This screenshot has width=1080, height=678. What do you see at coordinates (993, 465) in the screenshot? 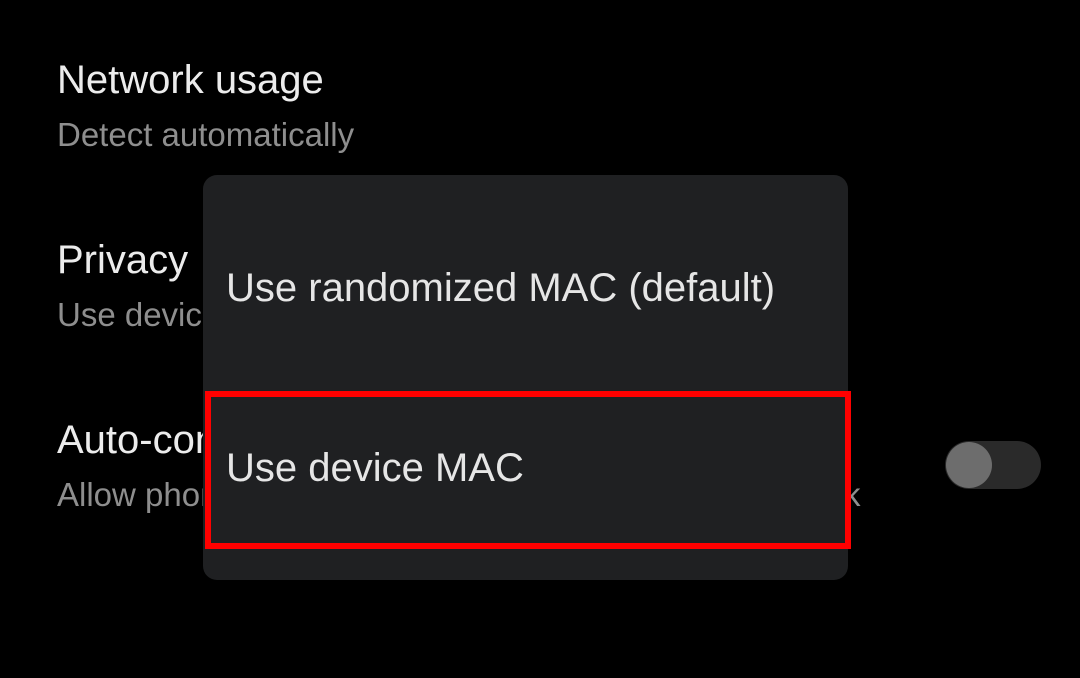
I see `auto-connect-toggle` at bounding box center [993, 465].